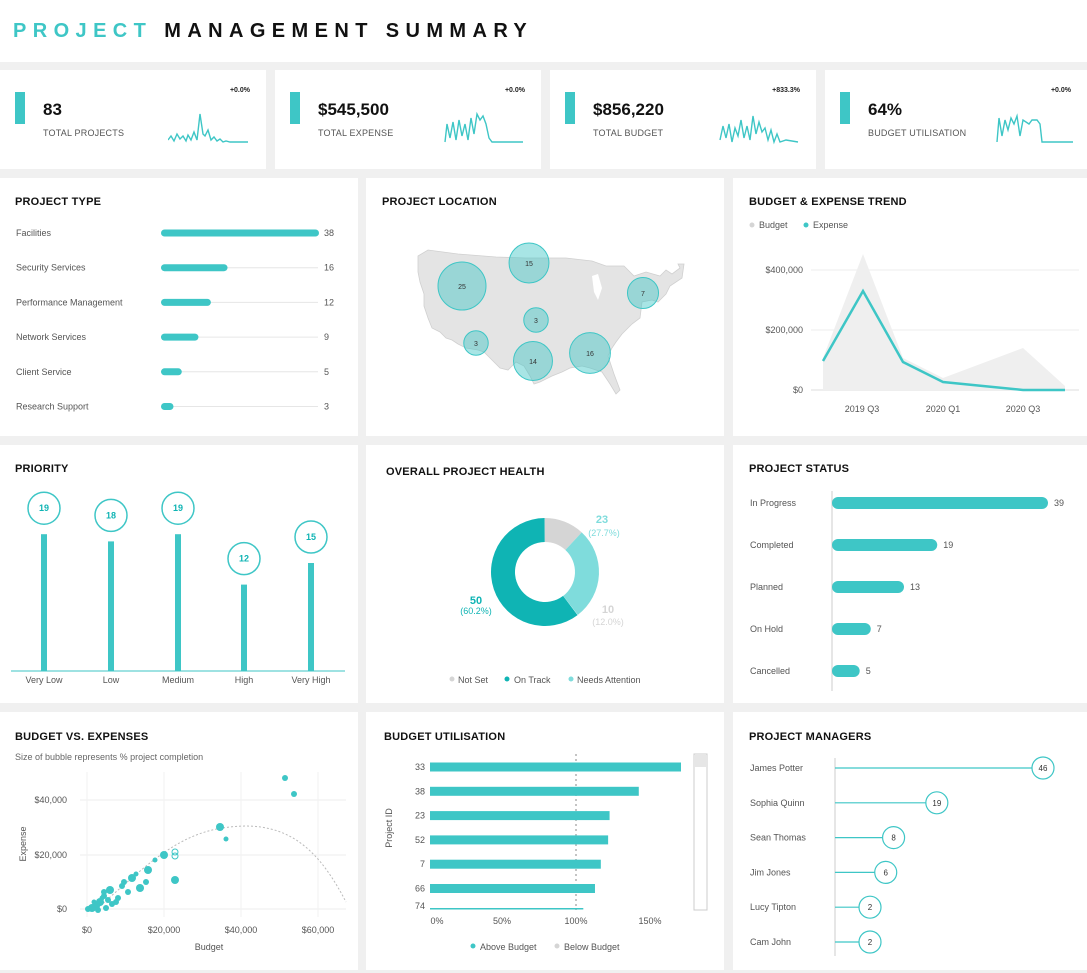 The height and width of the screenshot is (973, 1087). Describe the element at coordinates (533, 362) in the screenshot. I see `location-bubble-value: 14` at that location.